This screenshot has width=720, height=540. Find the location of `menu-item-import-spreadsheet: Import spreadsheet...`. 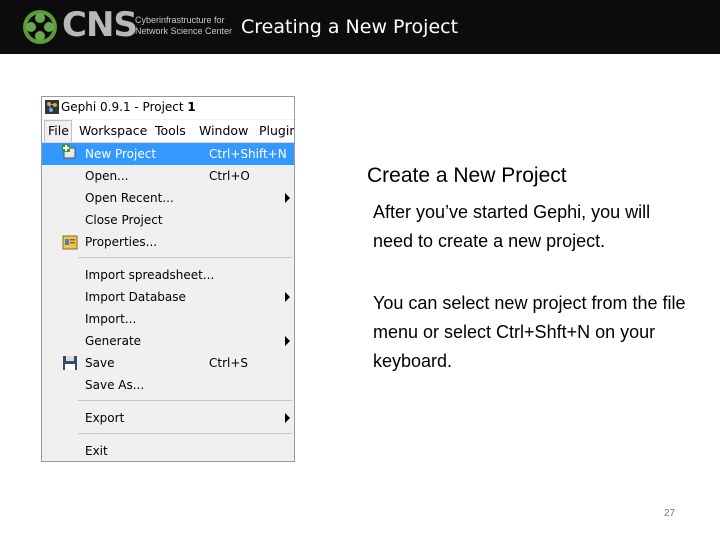

menu-item-import-spreadsheet: Import spreadsheet... is located at coordinates (168, 275).